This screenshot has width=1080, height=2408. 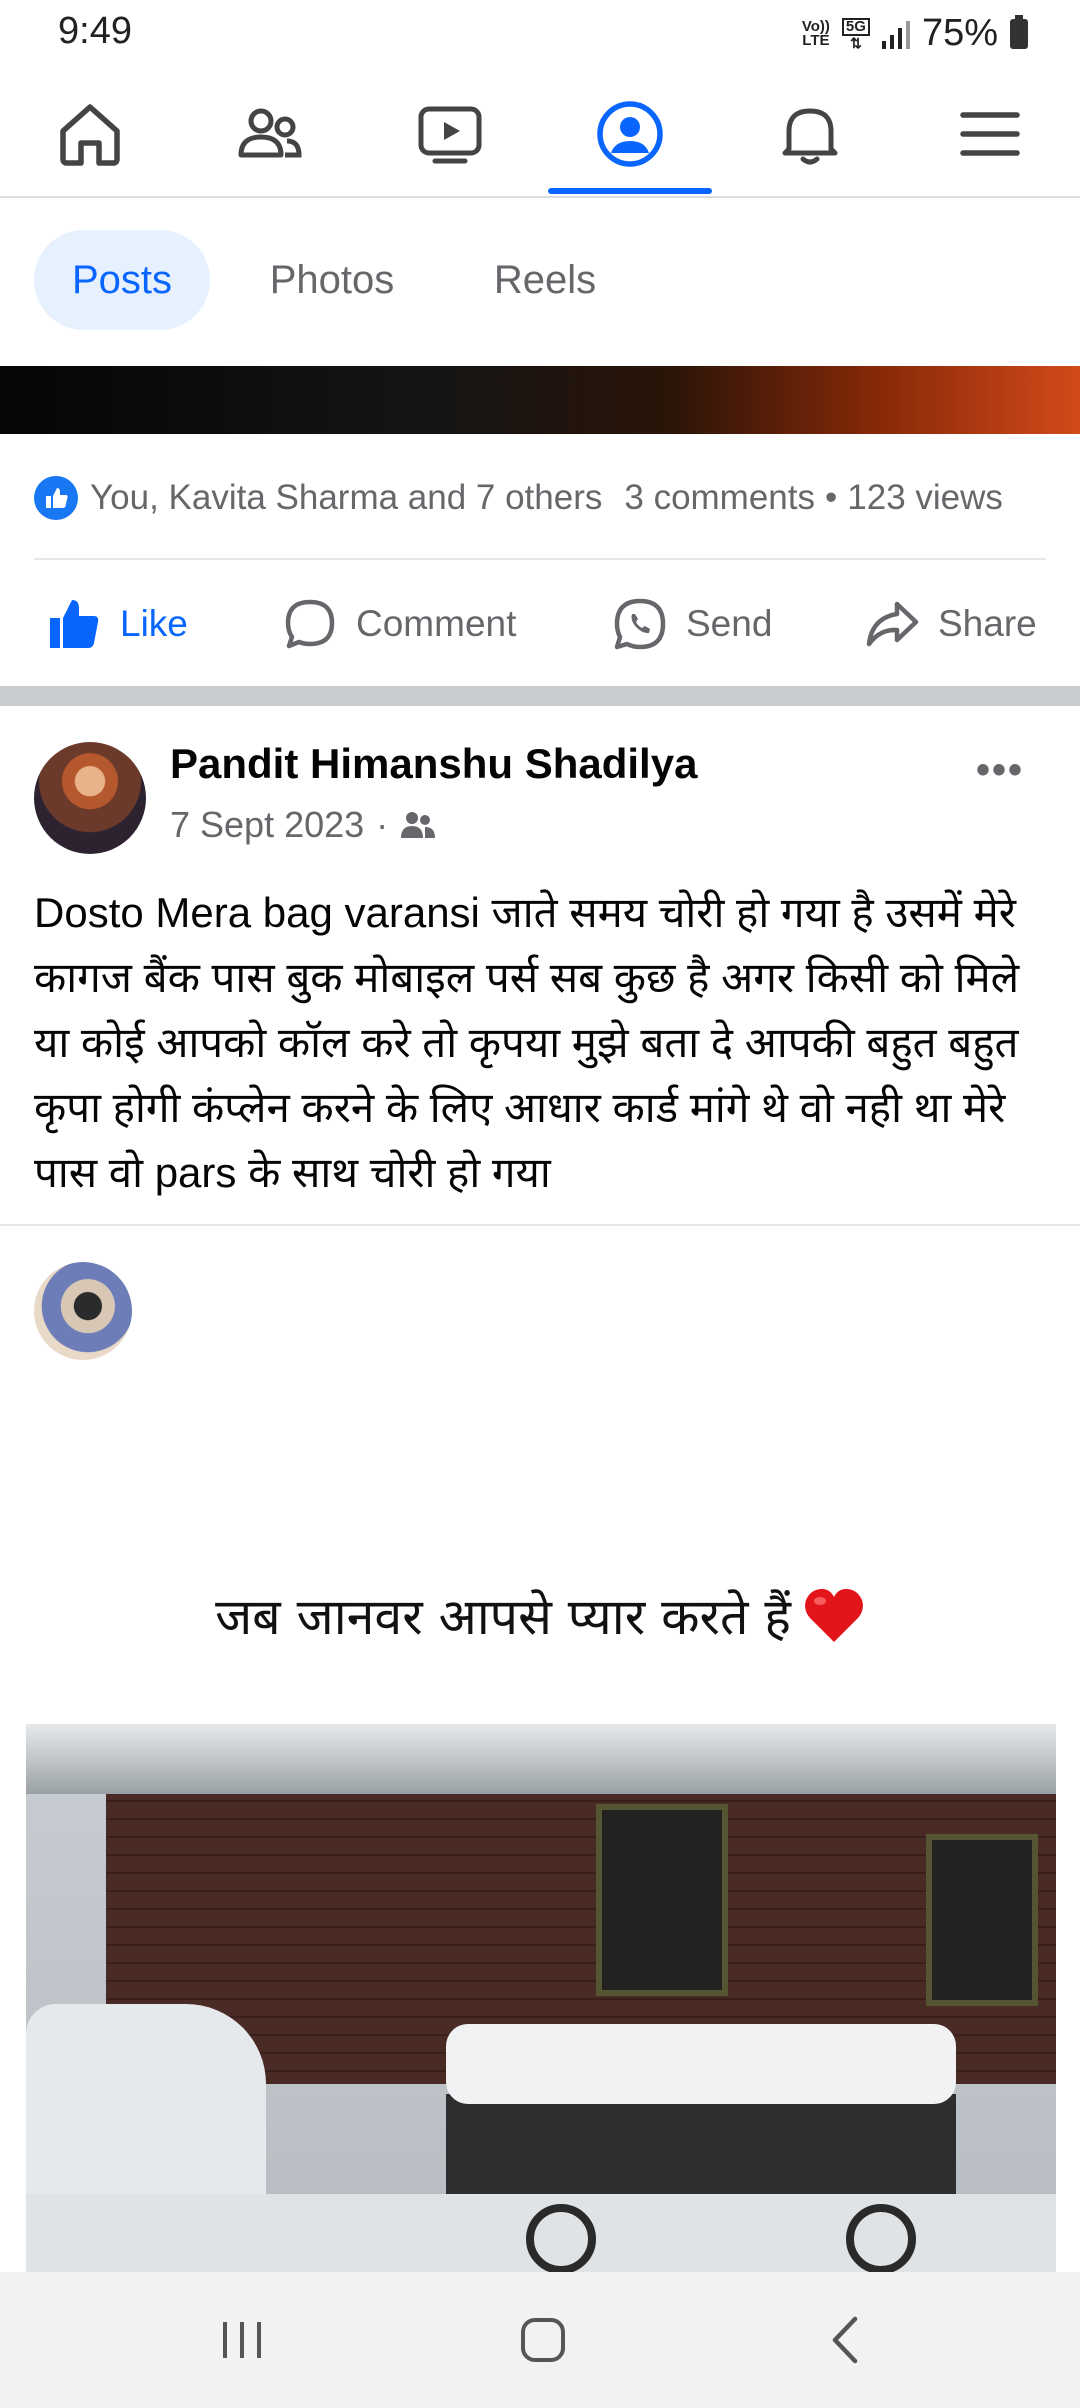 I want to click on back-icon, so click(x=845, y=2340).